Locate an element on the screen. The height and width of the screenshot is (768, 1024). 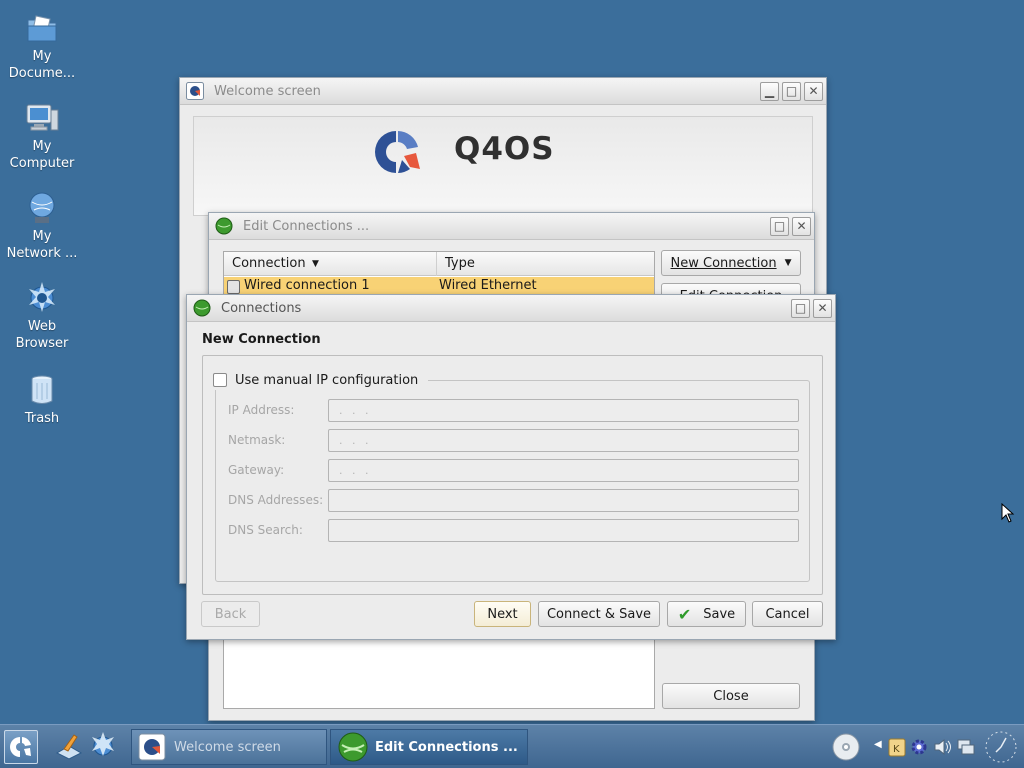
window-title: Welcome screen is located at coordinates (267, 91).